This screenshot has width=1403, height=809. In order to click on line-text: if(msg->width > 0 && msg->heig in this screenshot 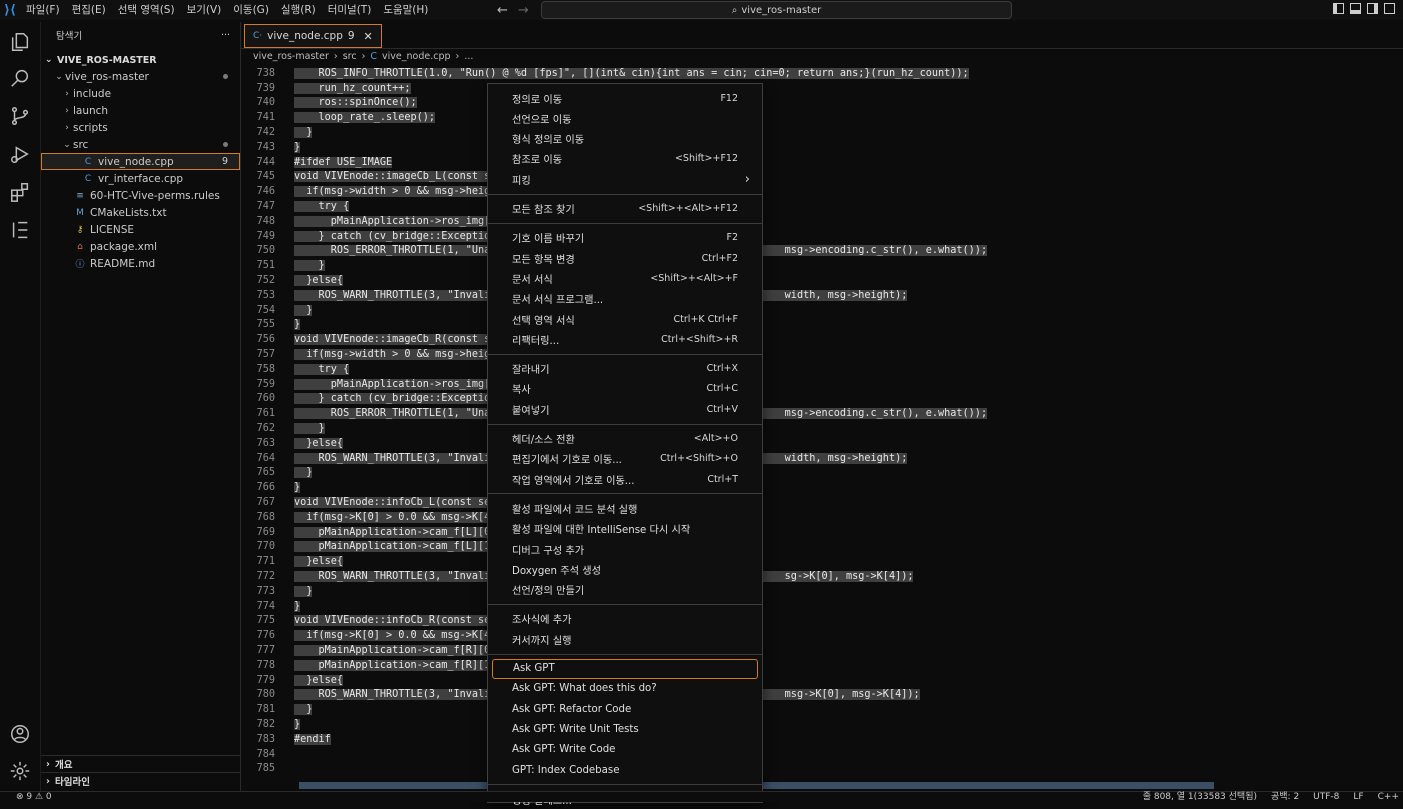, I will do `click(392, 355)`.